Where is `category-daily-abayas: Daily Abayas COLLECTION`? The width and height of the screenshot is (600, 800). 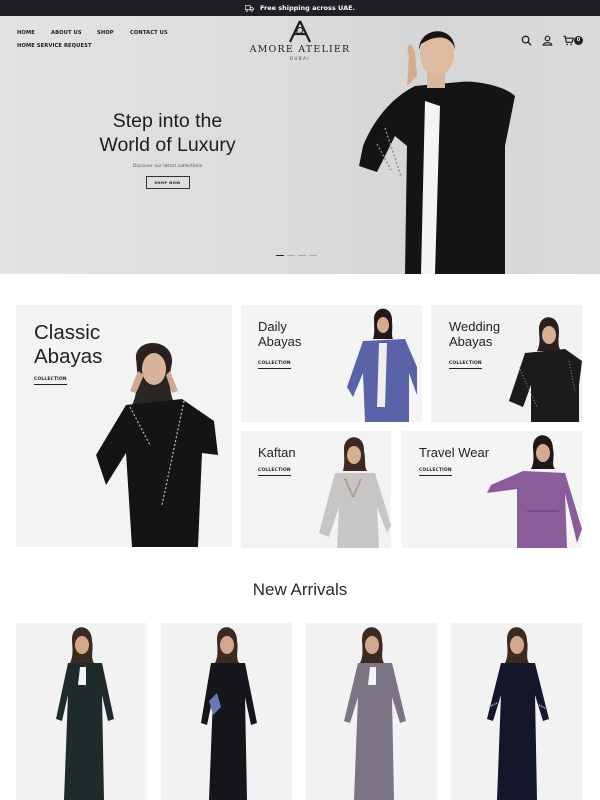 category-daily-abayas: Daily Abayas COLLECTION is located at coordinates (331, 363).